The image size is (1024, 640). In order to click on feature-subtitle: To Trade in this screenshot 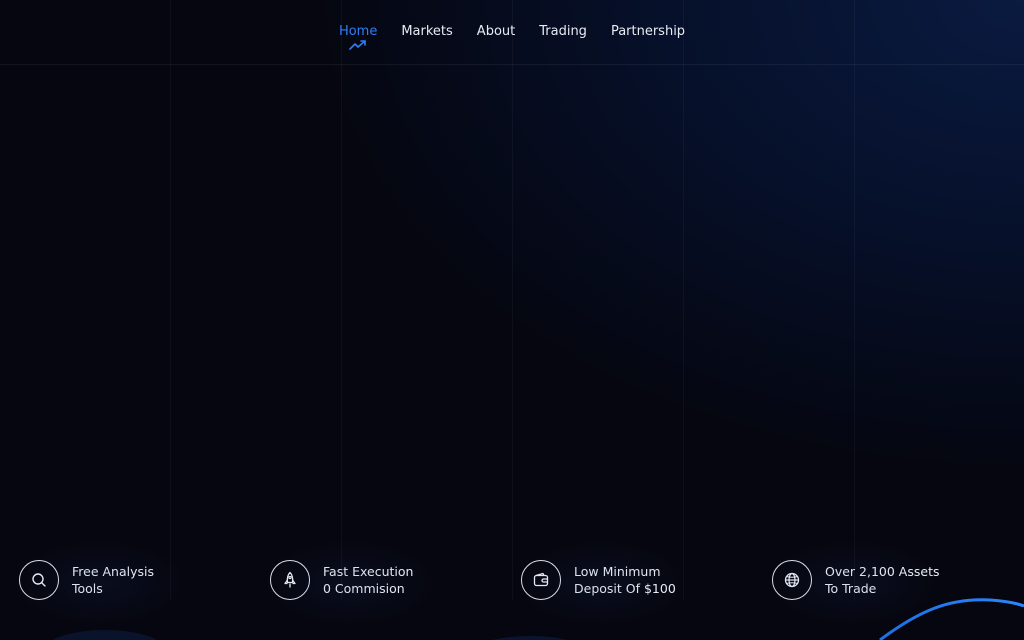, I will do `click(851, 588)`.